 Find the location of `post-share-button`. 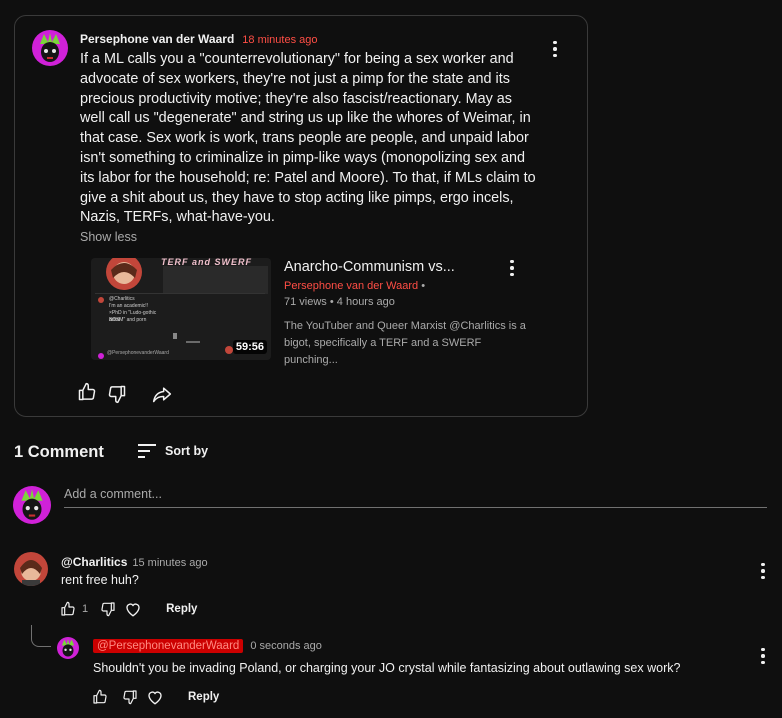

post-share-button is located at coordinates (162, 394).